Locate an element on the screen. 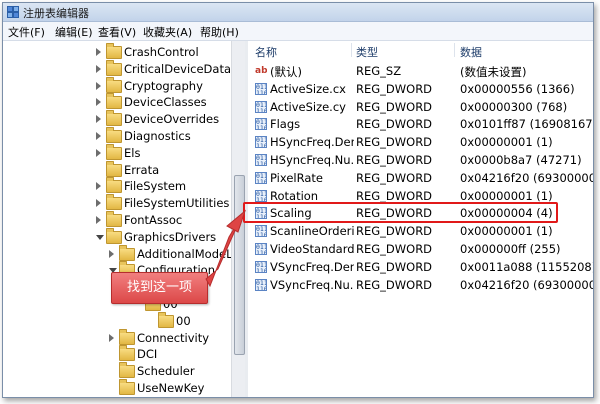 This screenshot has width=600, height=404. tree-node: Els is located at coordinates (117, 152).